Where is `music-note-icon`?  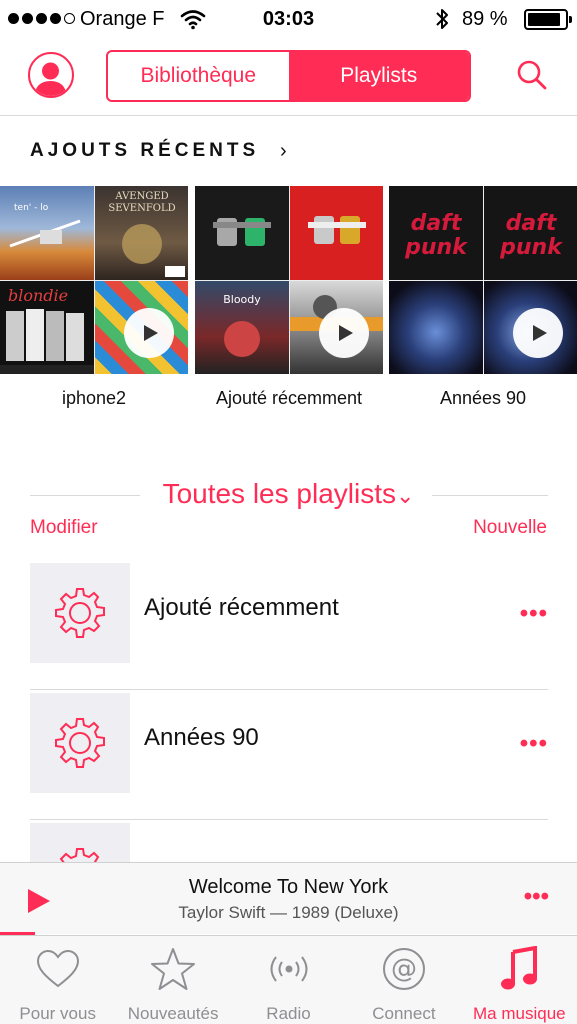
music-note-icon is located at coordinates (519, 969).